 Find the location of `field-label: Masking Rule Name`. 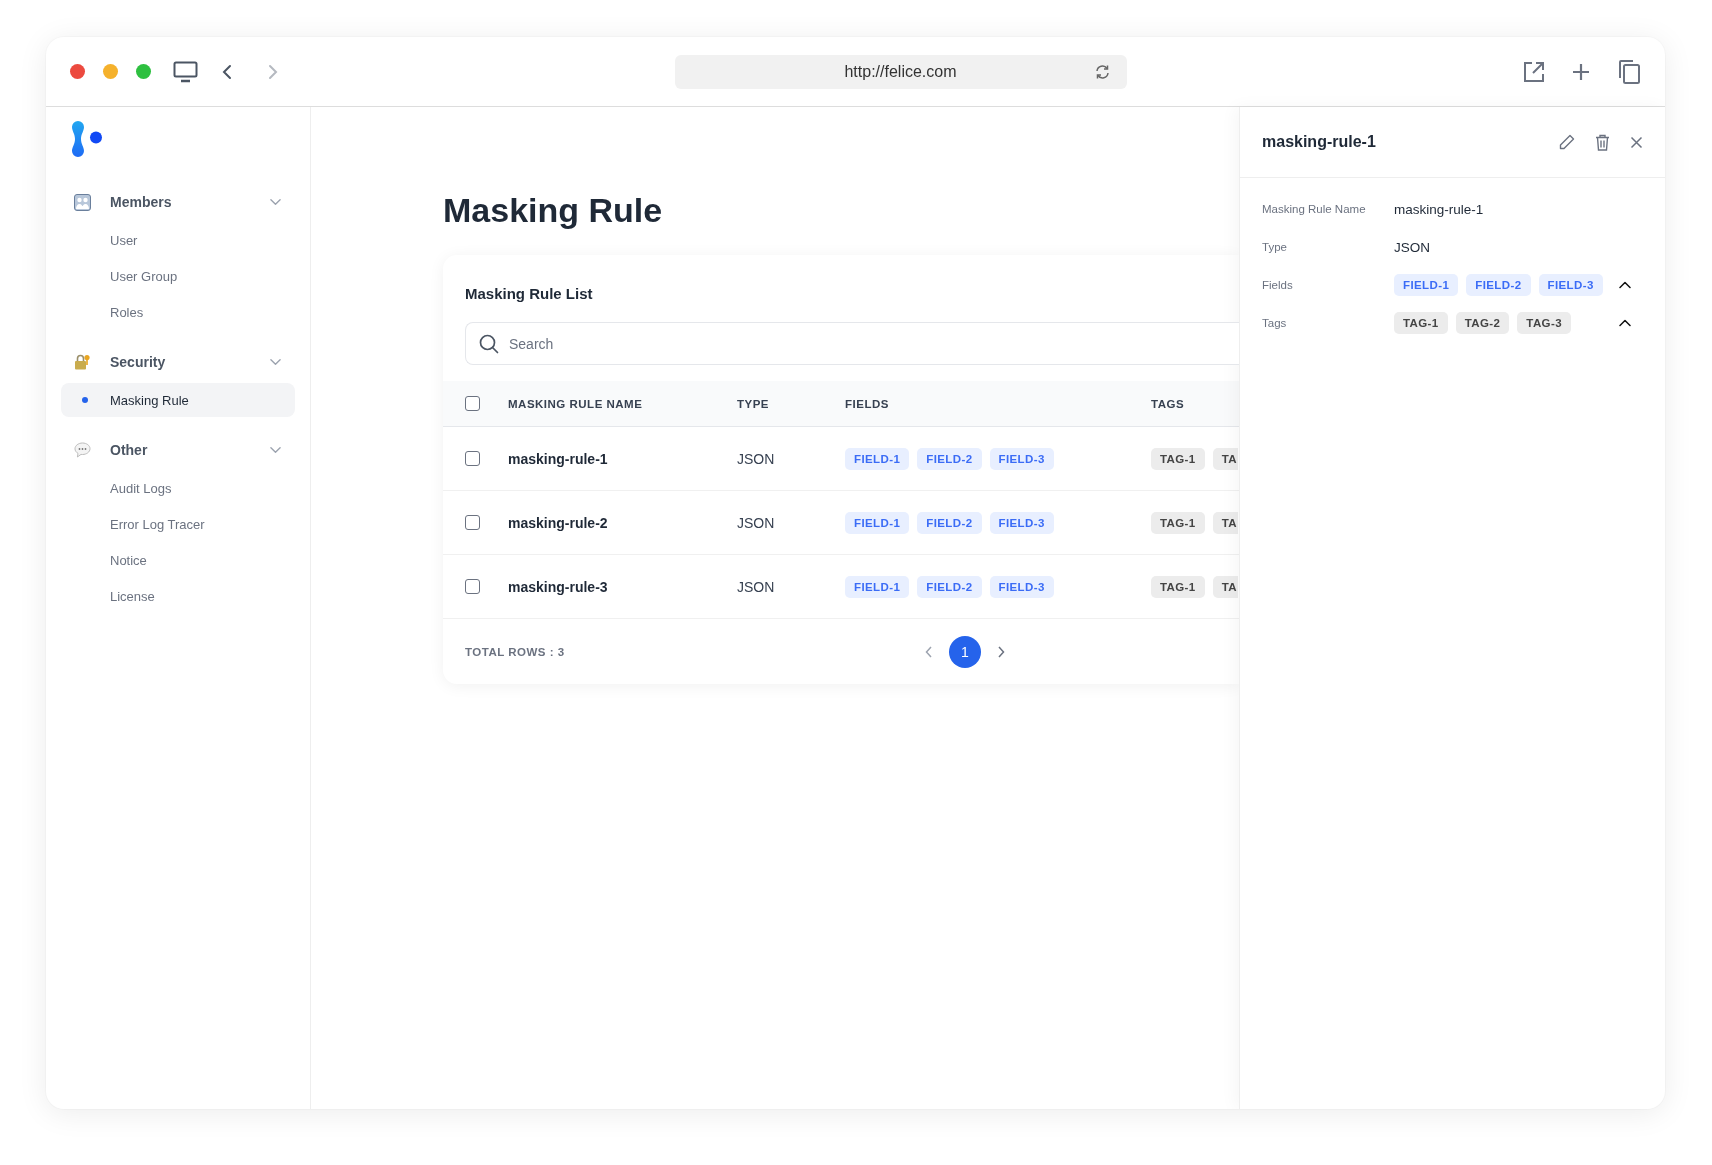

field-label: Masking Rule Name is located at coordinates (1314, 209).